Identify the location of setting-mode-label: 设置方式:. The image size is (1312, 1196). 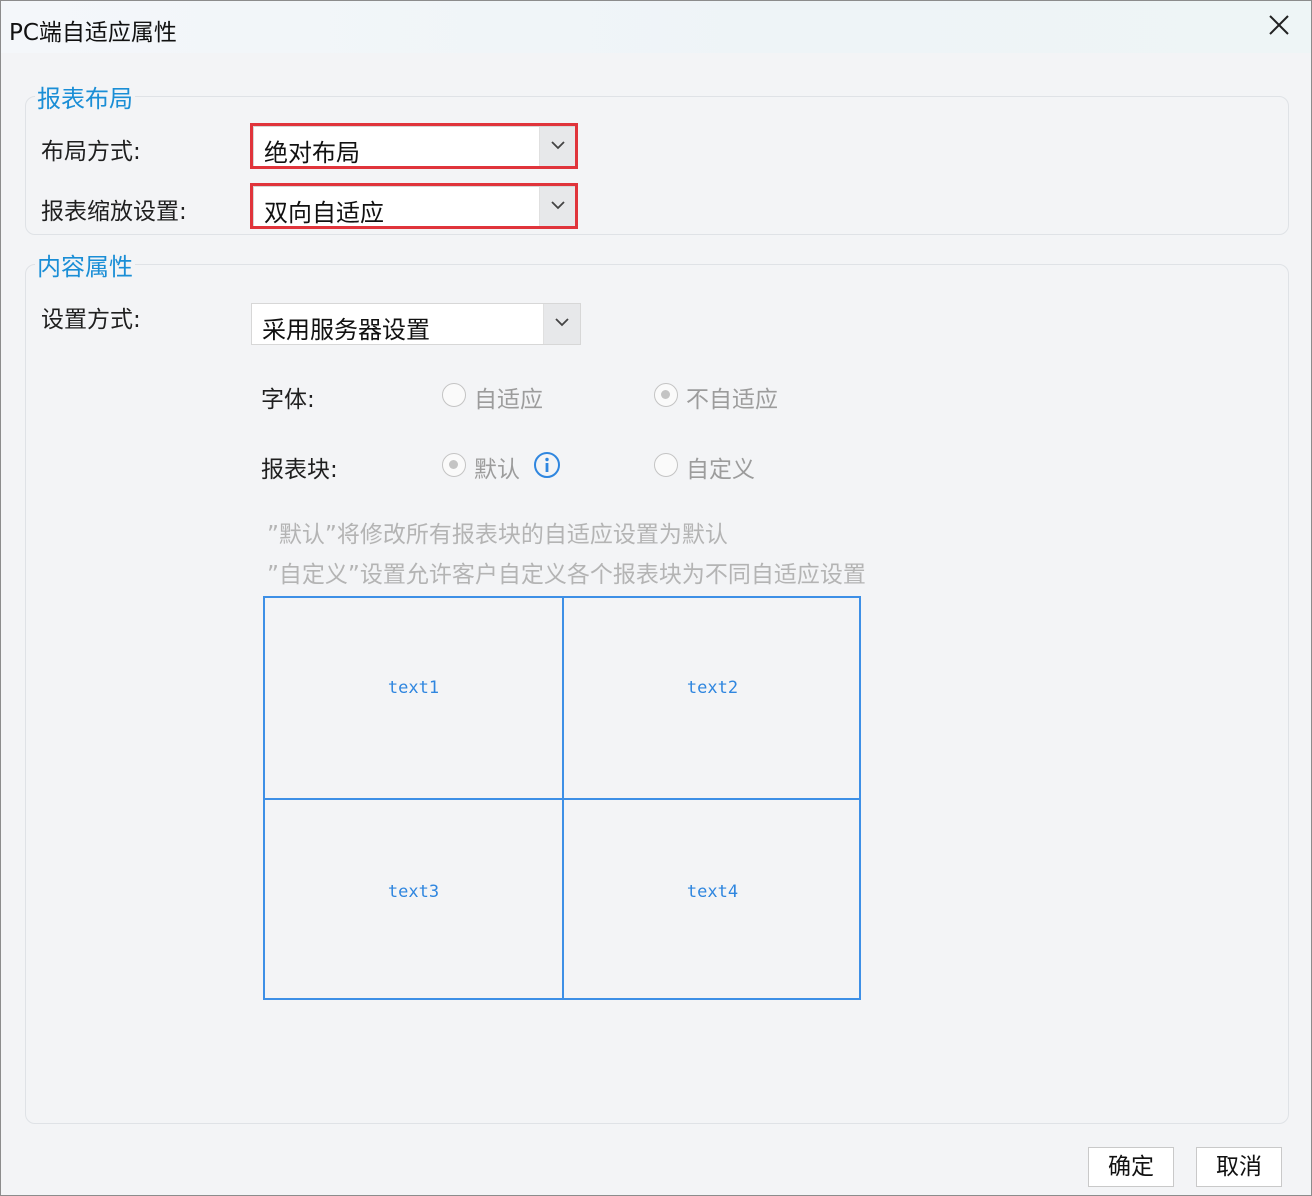
(91, 320).